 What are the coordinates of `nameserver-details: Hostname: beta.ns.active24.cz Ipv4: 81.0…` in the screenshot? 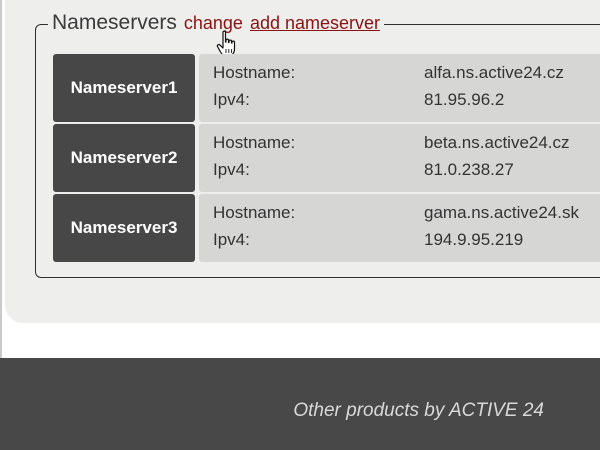 It's located at (399, 158).